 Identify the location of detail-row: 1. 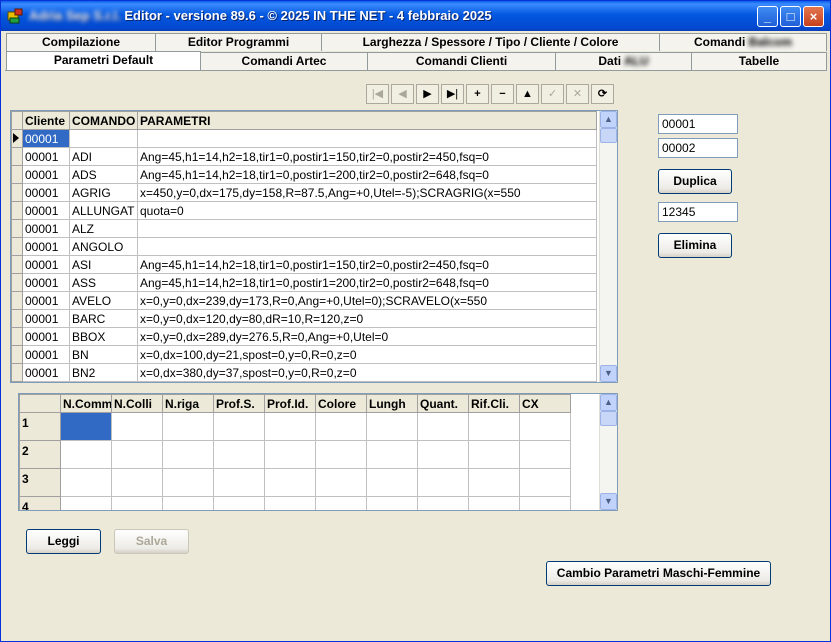
(295, 426).